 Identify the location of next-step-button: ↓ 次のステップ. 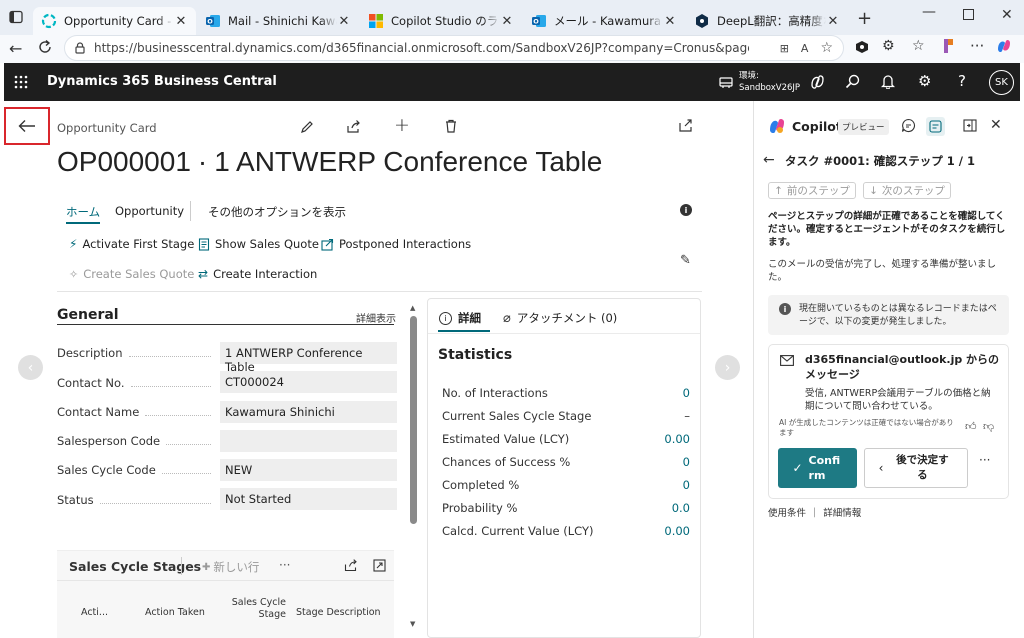
(907, 190).